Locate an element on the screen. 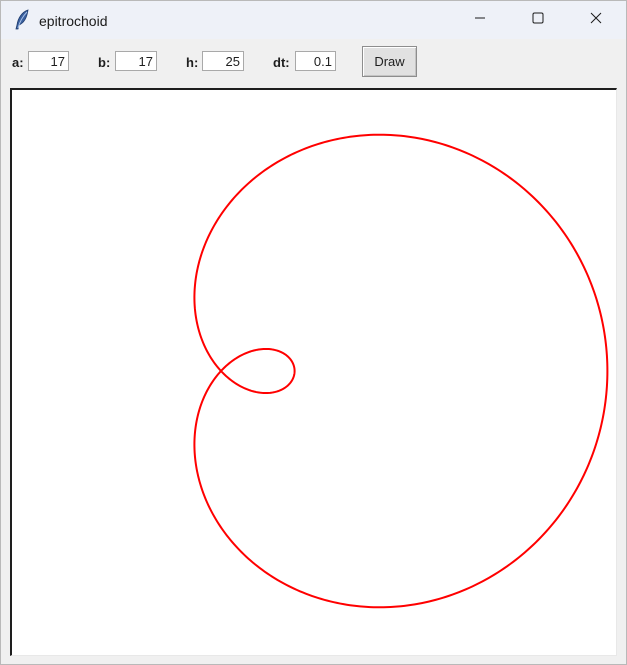 The height and width of the screenshot is (665, 627). close-icon is located at coordinates (596, 20).